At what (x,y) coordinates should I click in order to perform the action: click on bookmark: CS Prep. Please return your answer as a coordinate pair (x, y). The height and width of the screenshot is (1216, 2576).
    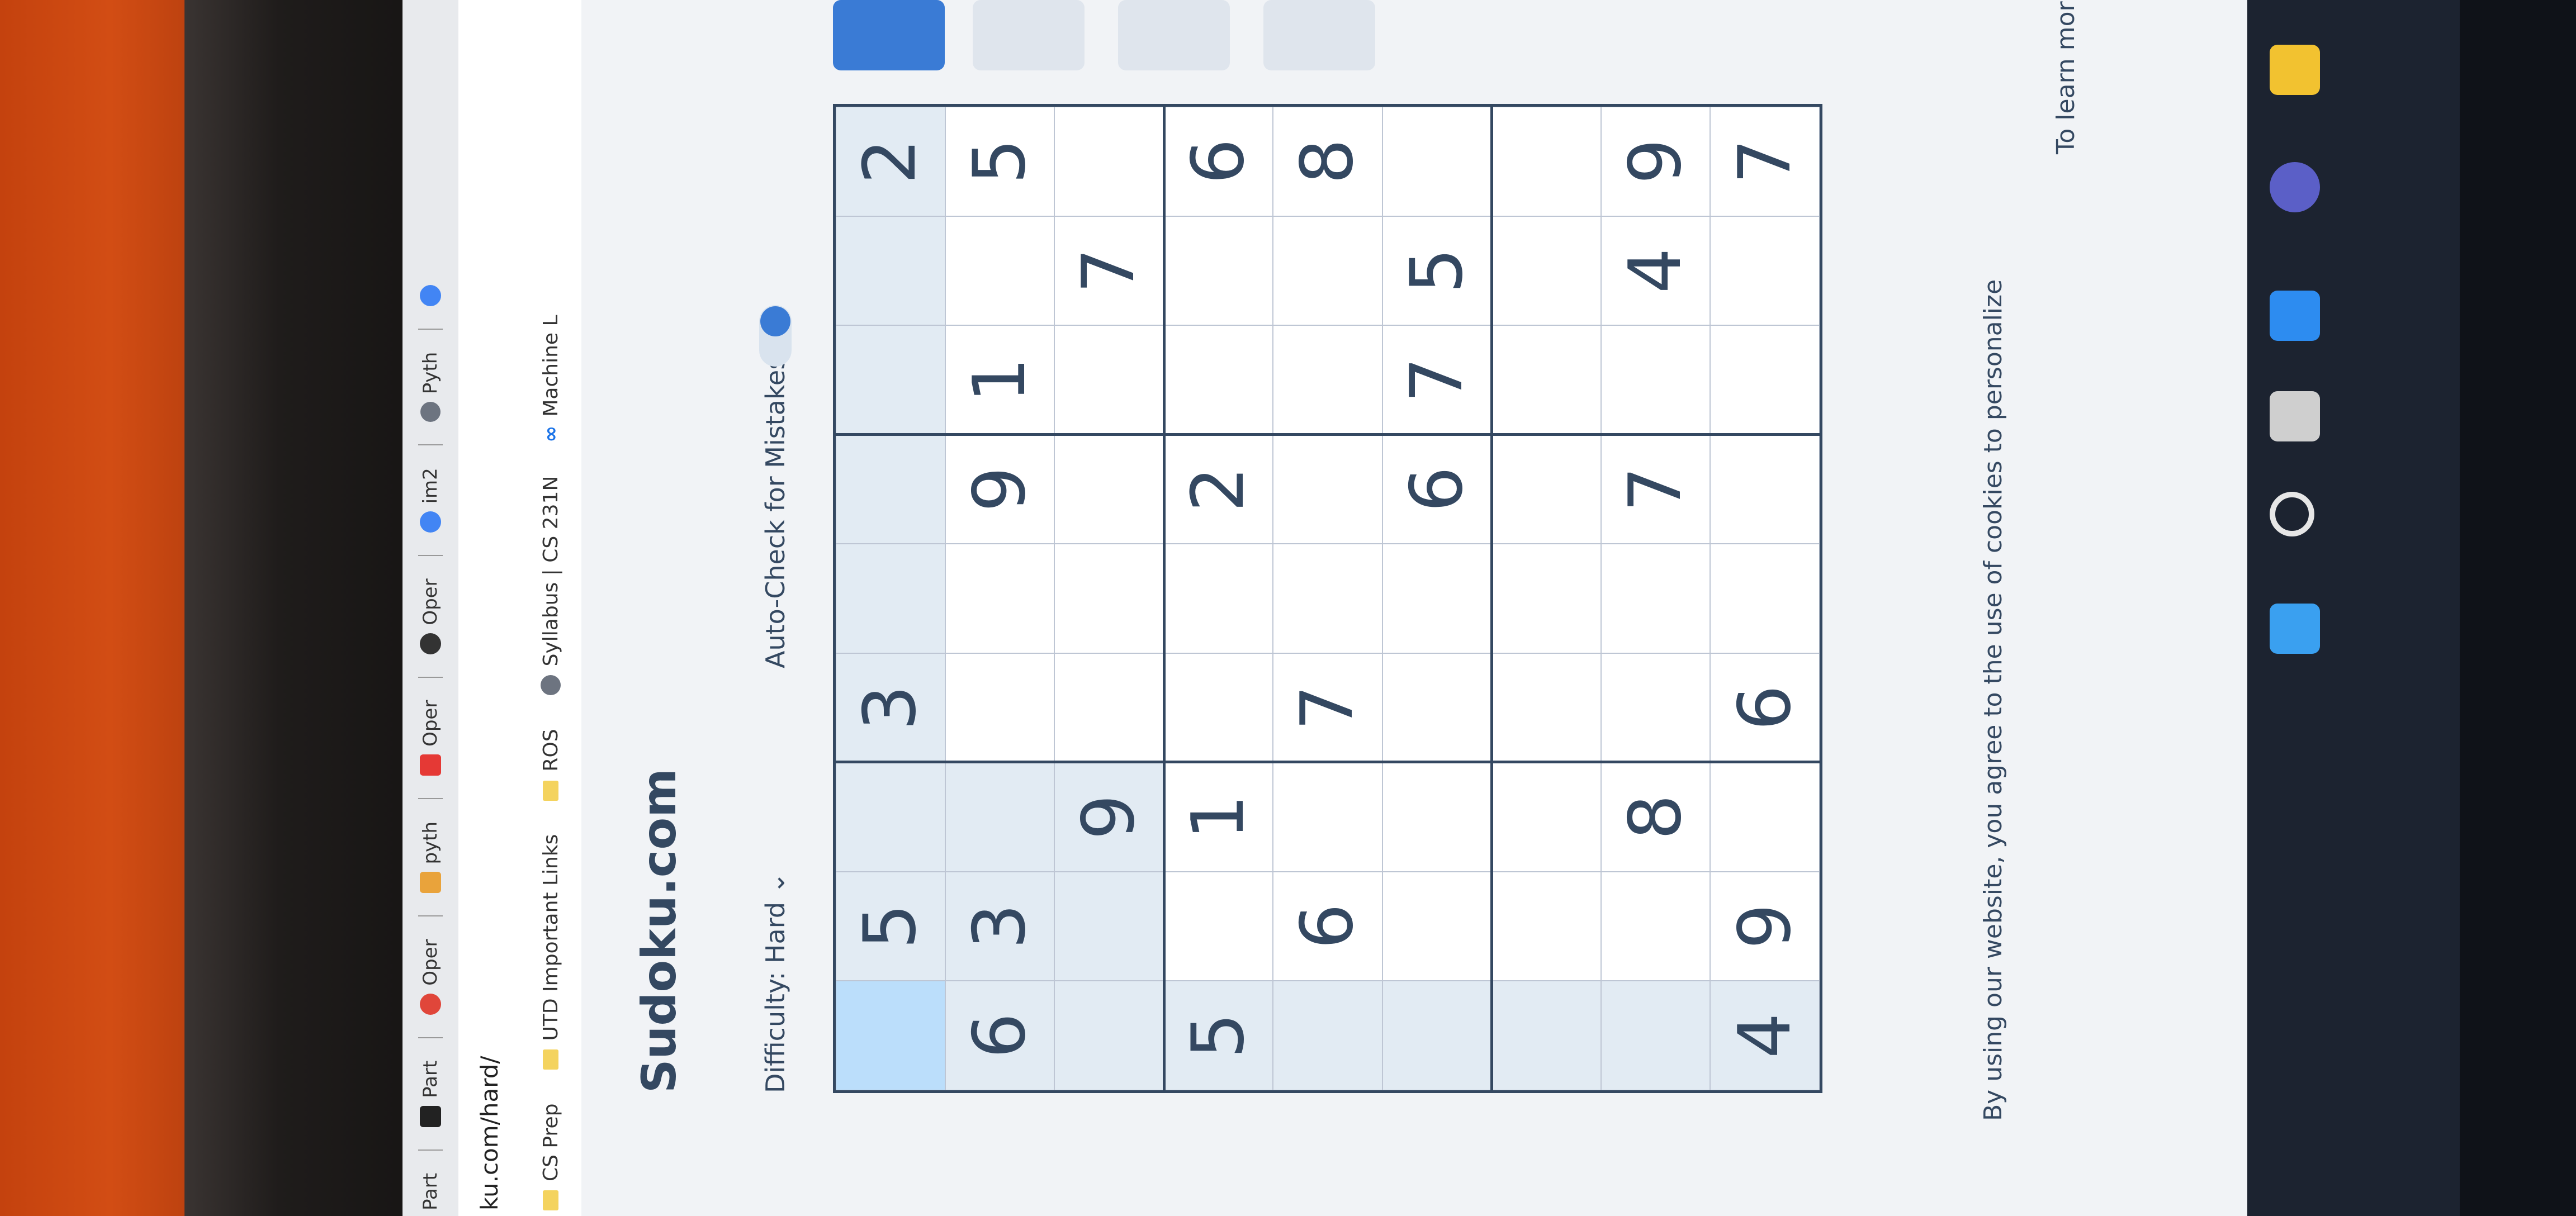
    Looking at the image, I should click on (550, 1156).